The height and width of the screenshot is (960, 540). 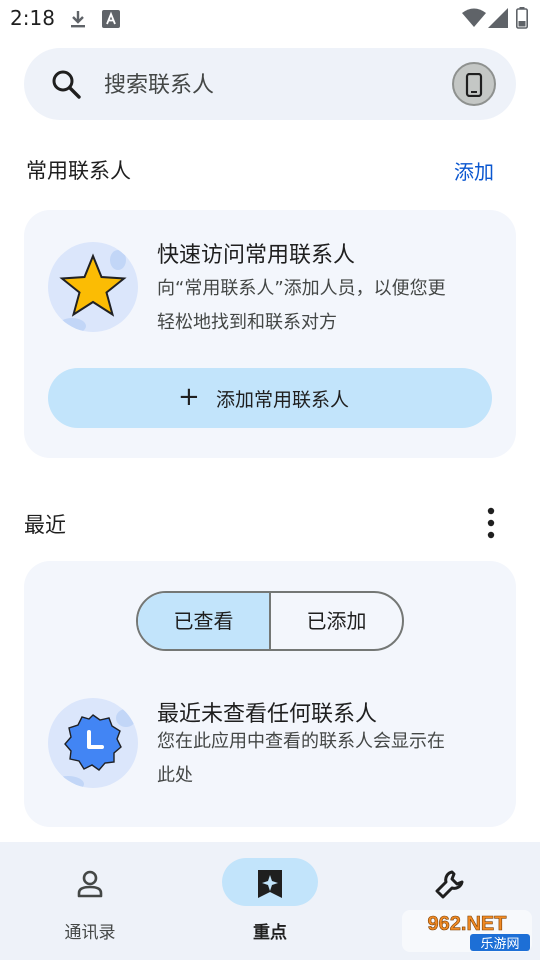 What do you see at coordinates (189, 397) in the screenshot?
I see `plus-icon: +` at bounding box center [189, 397].